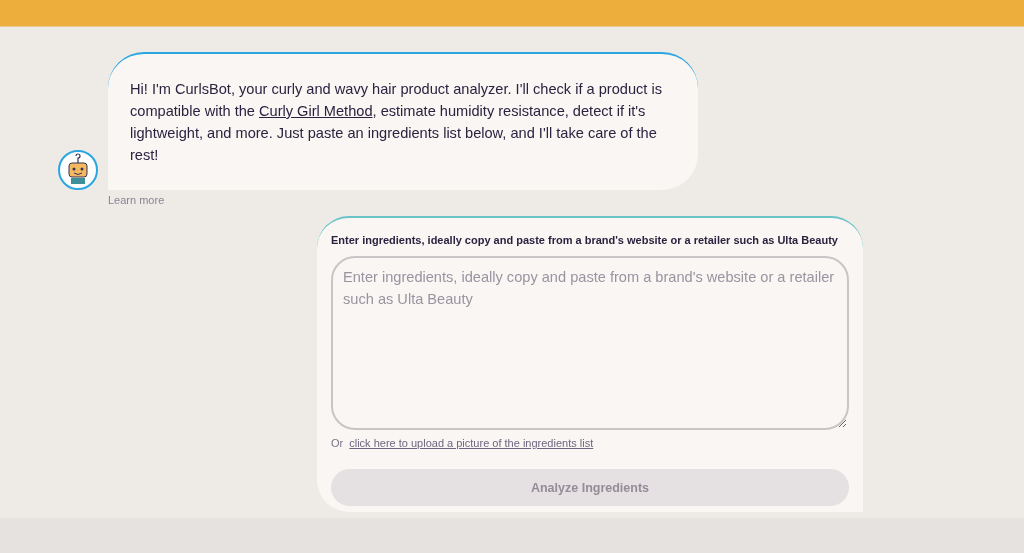 Image resolution: width=1024 pixels, height=553 pixels. What do you see at coordinates (471, 443) in the screenshot?
I see `upload-picture-link: click here to upload a picture of the ingredients list` at bounding box center [471, 443].